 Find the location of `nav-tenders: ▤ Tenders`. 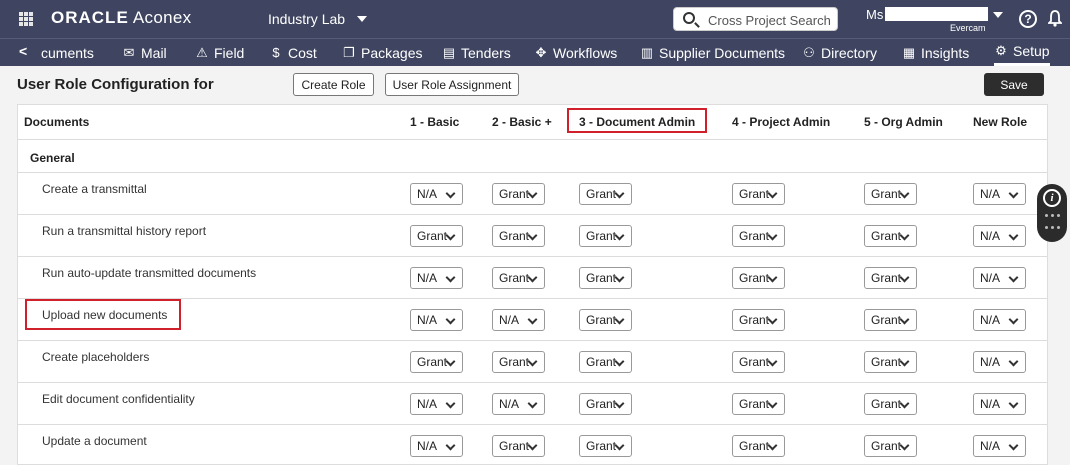

nav-tenders: ▤ Tenders is located at coordinates (476, 52).